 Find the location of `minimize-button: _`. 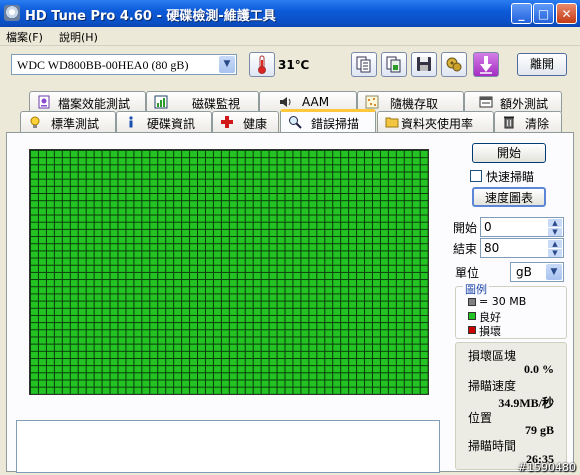

minimize-button: _ is located at coordinates (521, 13).